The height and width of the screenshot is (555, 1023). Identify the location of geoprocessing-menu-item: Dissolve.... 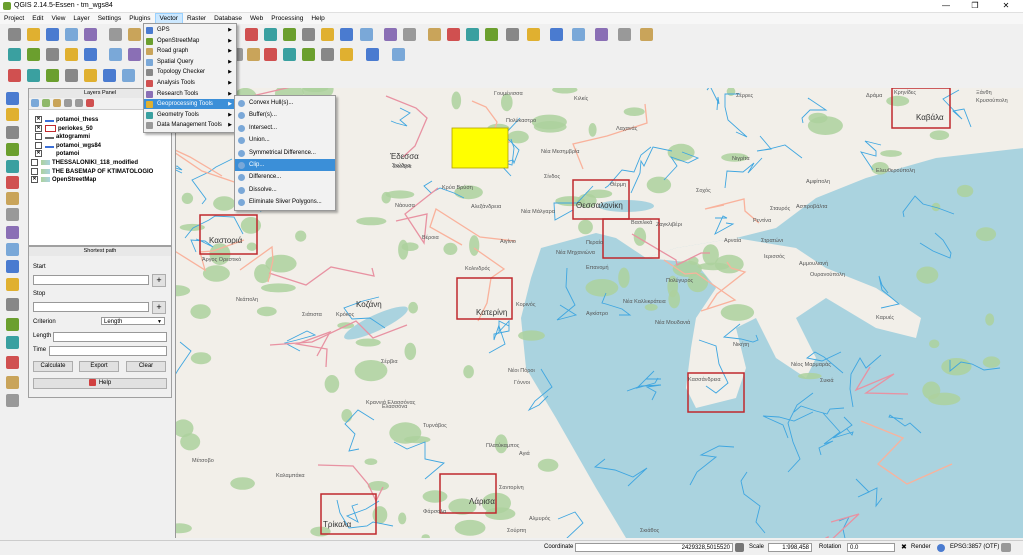
(285, 190).